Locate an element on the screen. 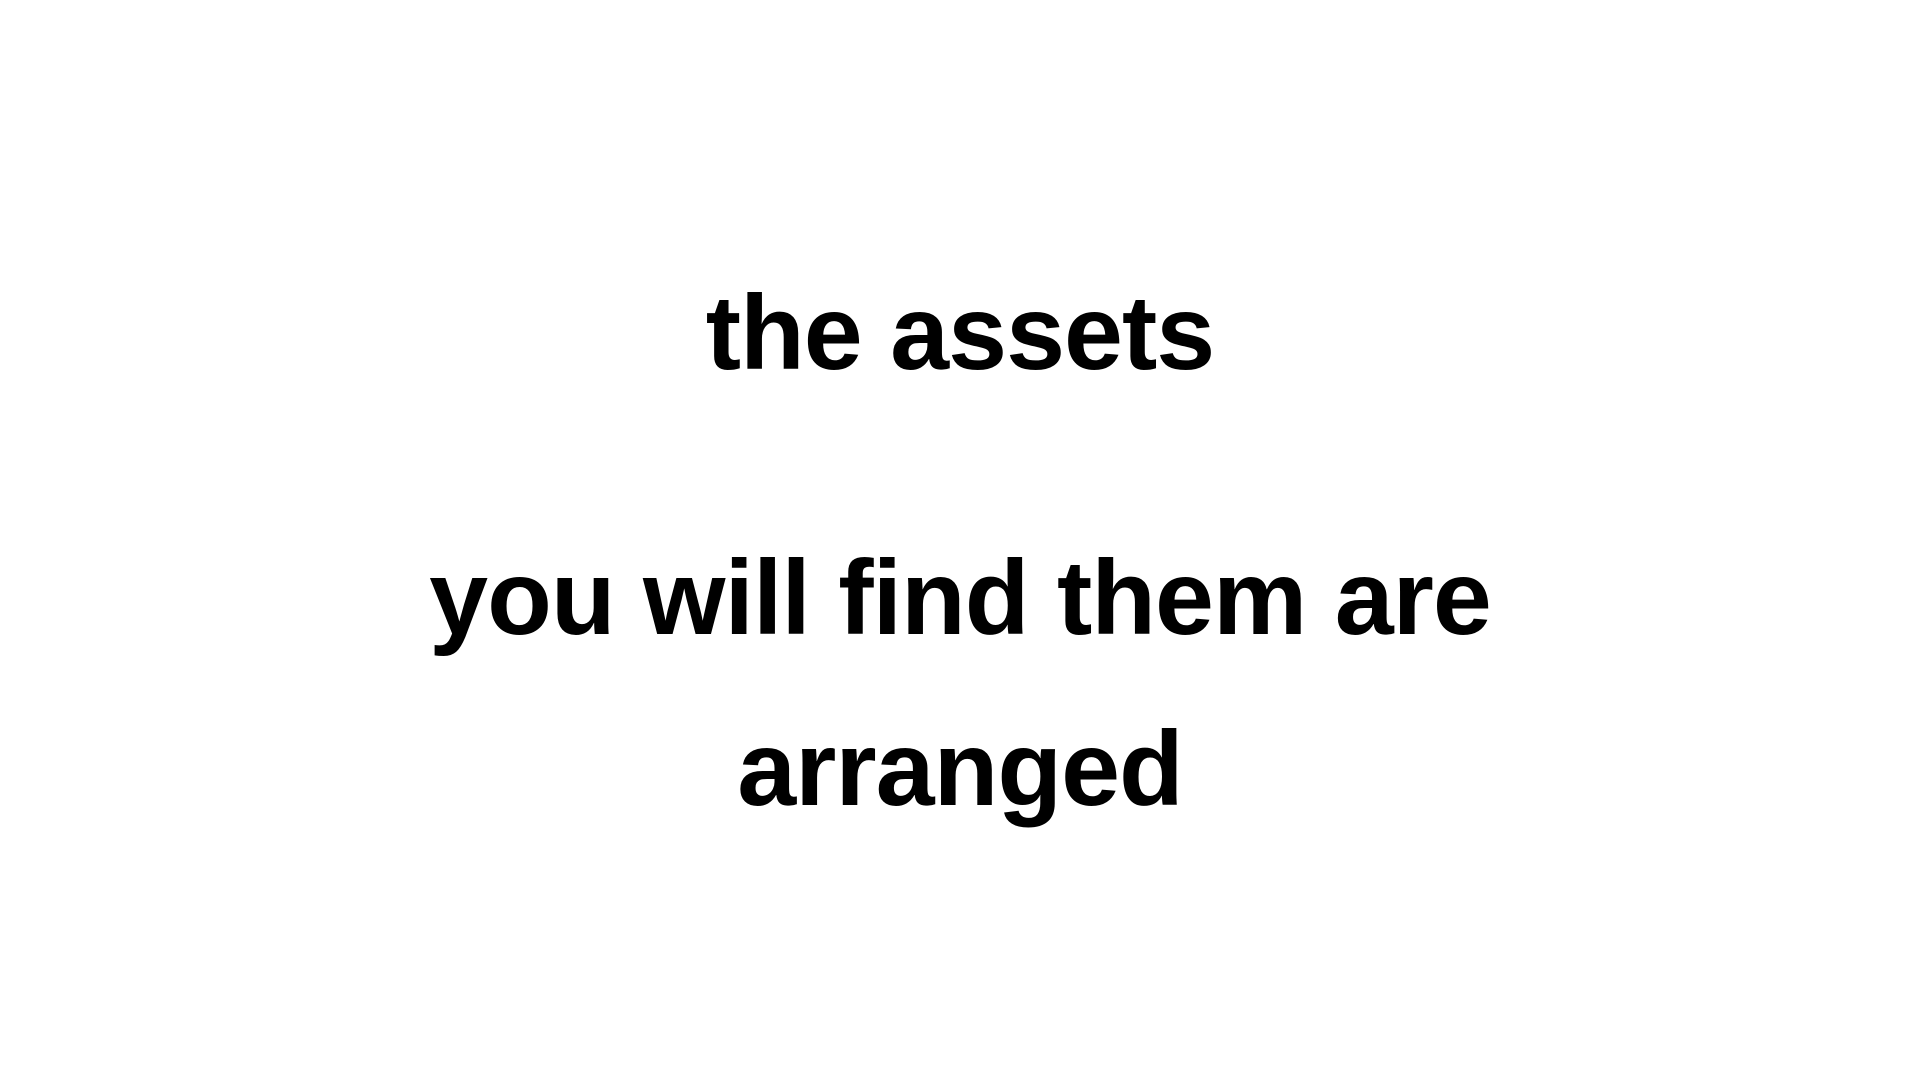 This screenshot has height=1080, width=1920. body-line-2: arranged is located at coordinates (960, 769).